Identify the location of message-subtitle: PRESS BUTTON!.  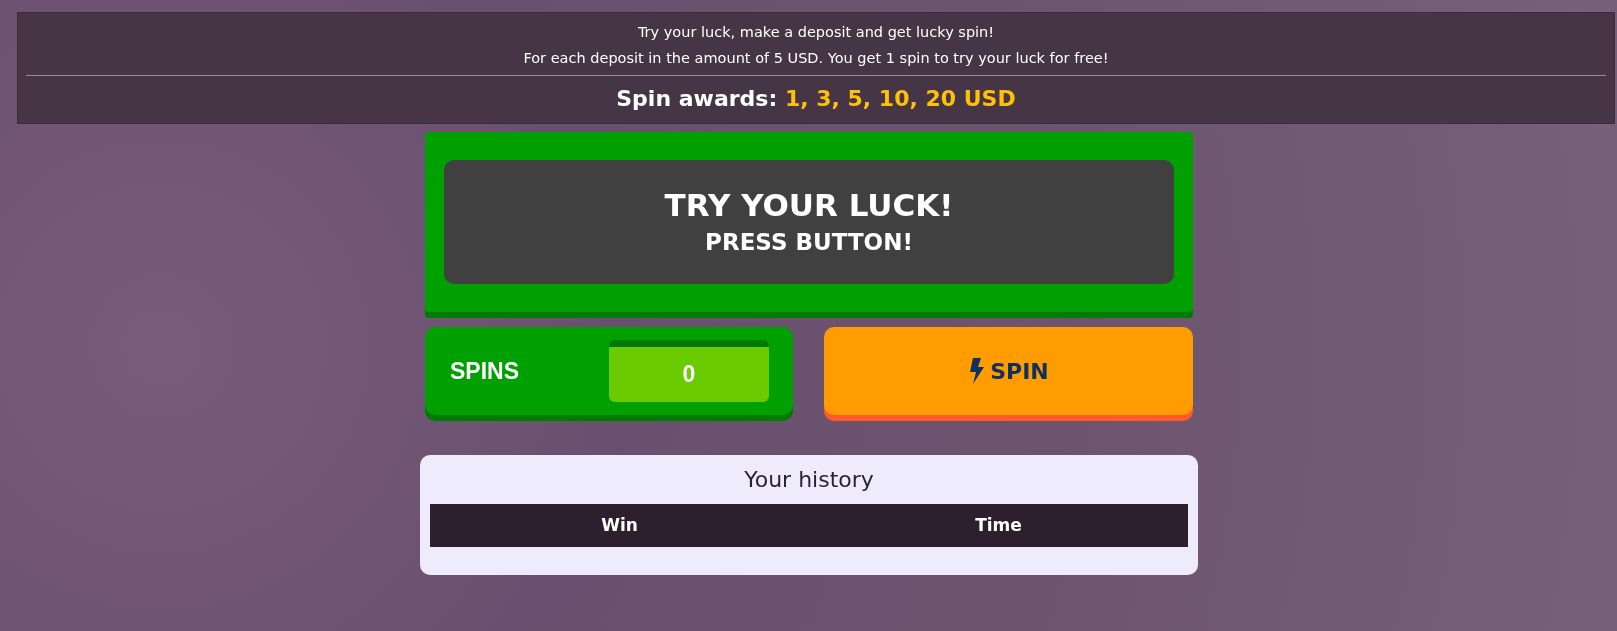
(809, 242).